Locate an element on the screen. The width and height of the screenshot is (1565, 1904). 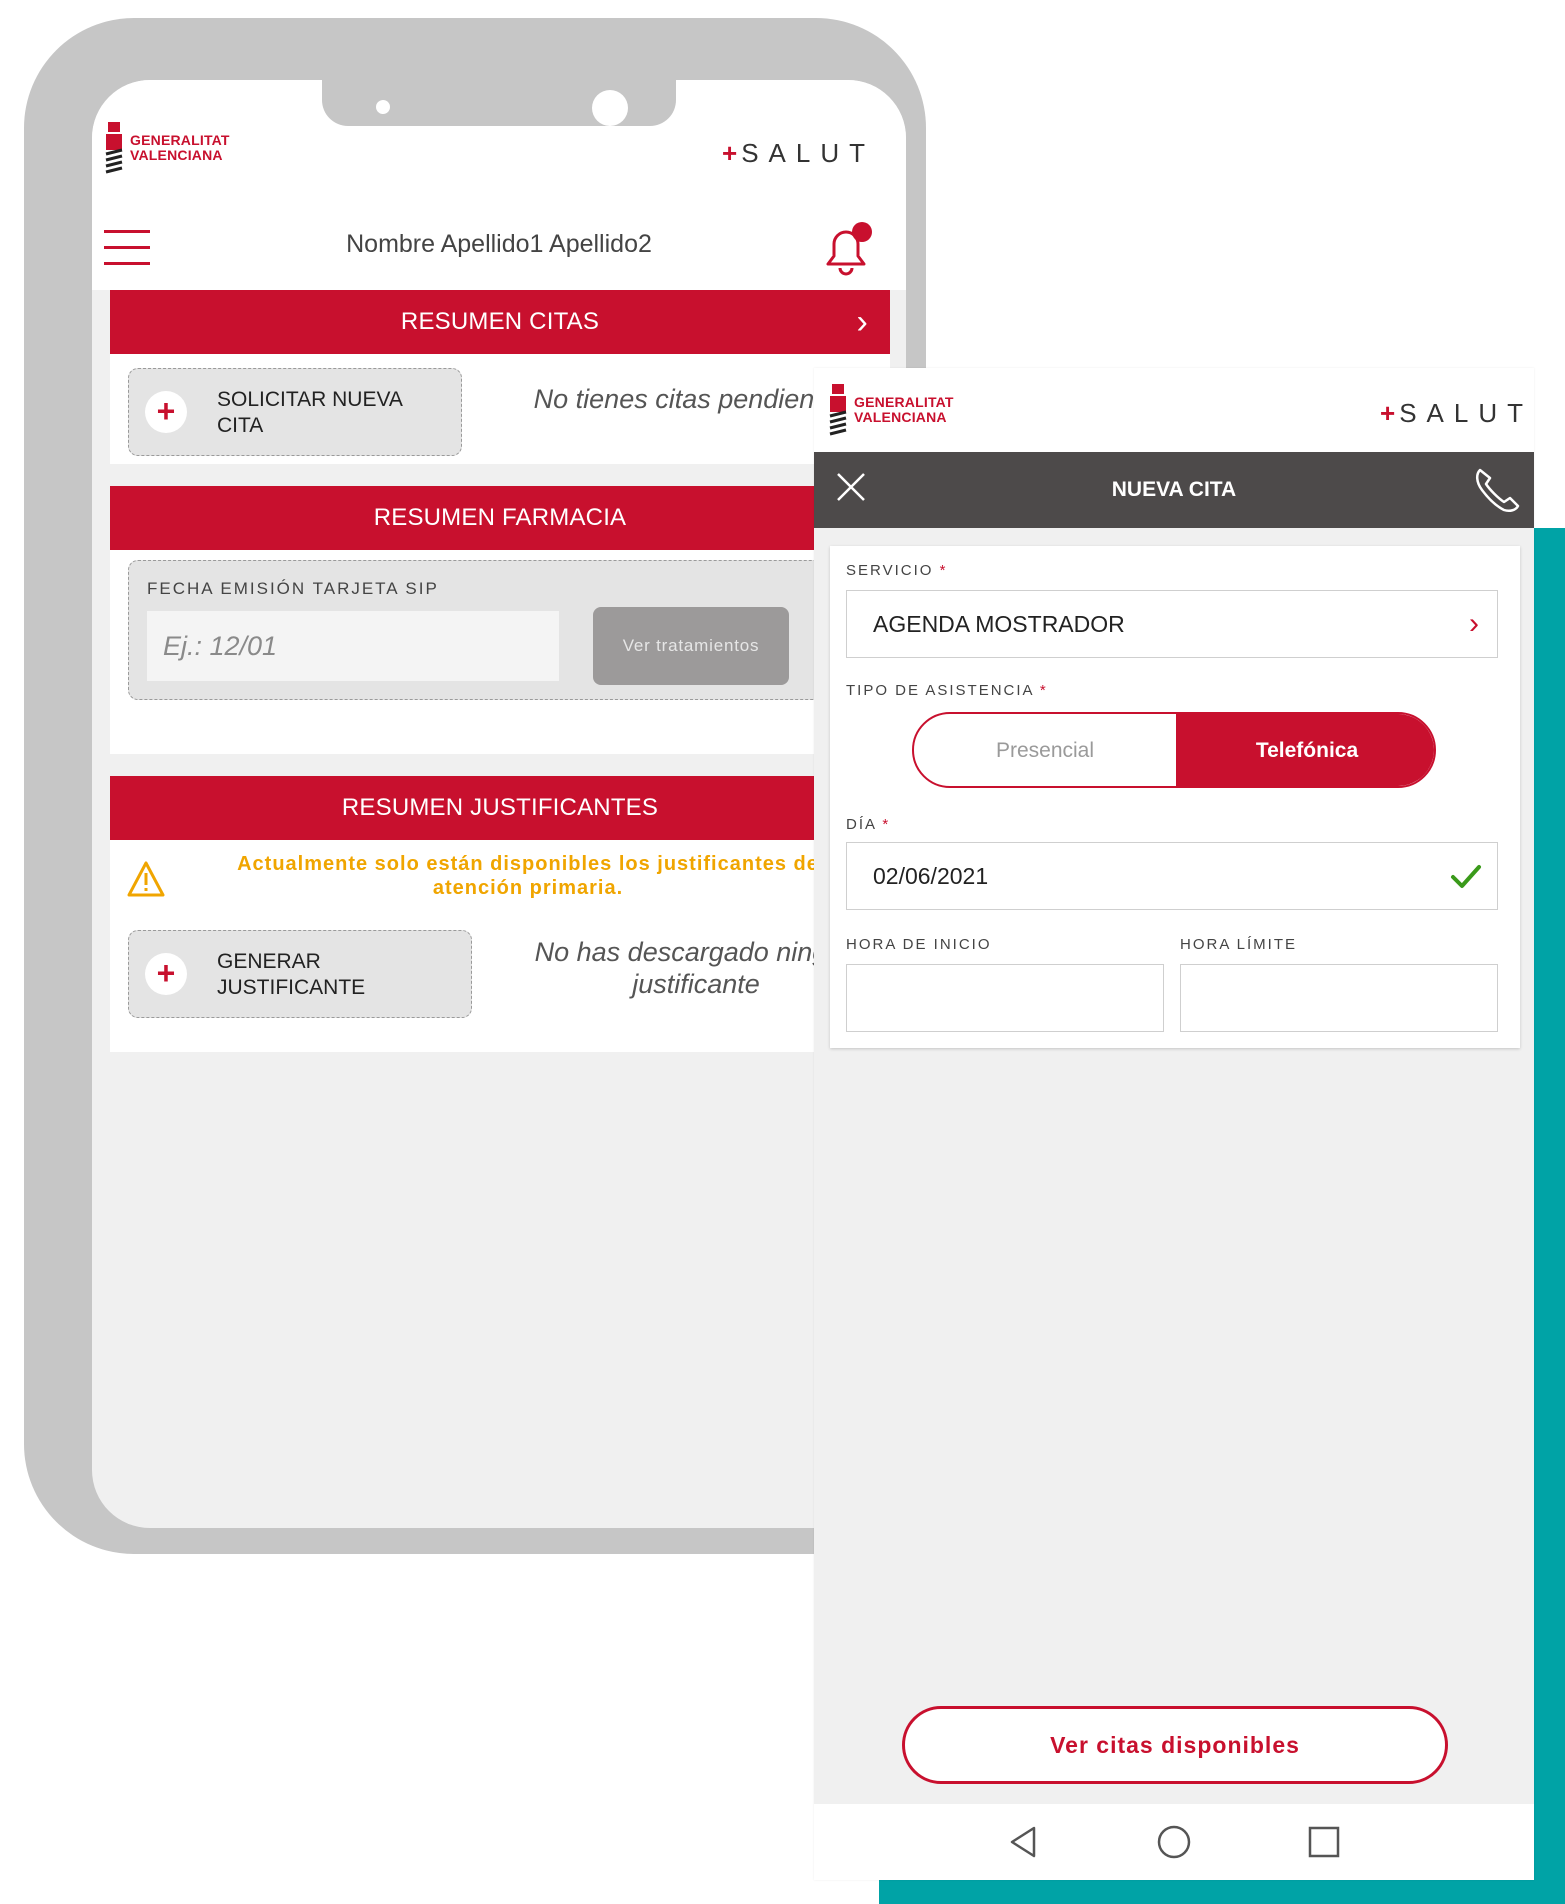
servicio-label: SERVICIO * is located at coordinates (897, 570).